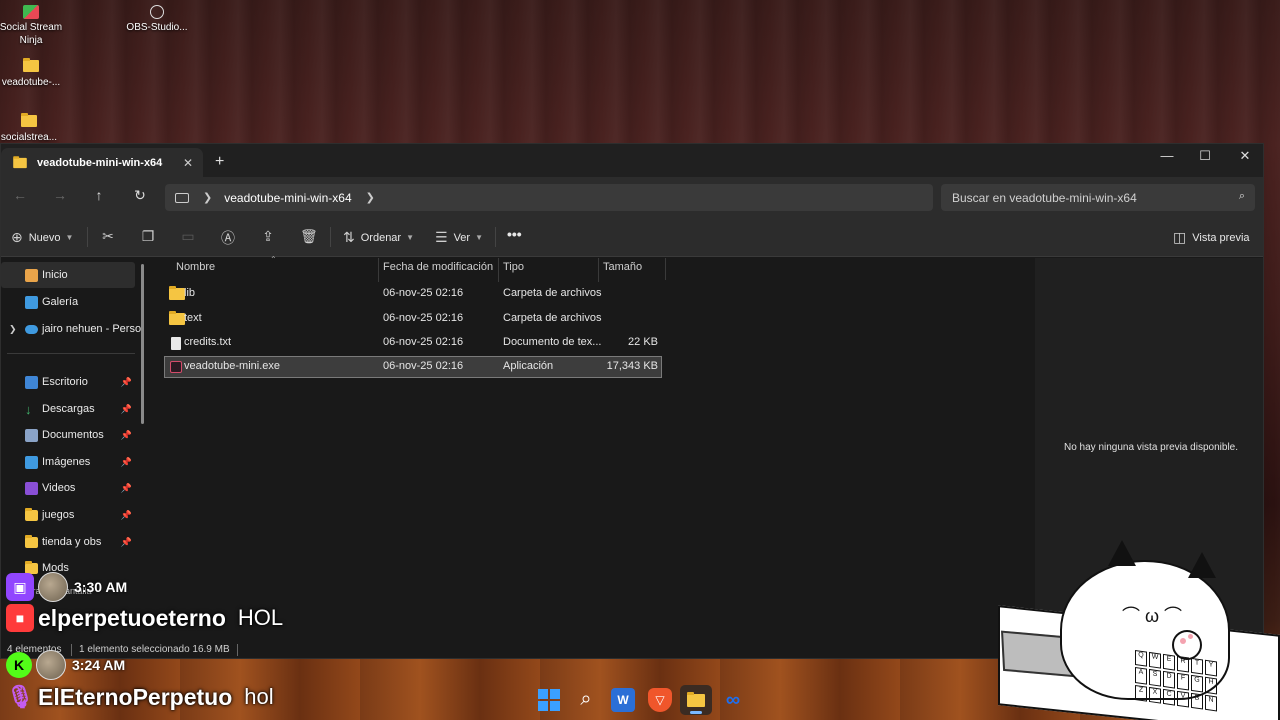 The image size is (1280, 720). I want to click on share-icon: ⇪, so click(268, 236).